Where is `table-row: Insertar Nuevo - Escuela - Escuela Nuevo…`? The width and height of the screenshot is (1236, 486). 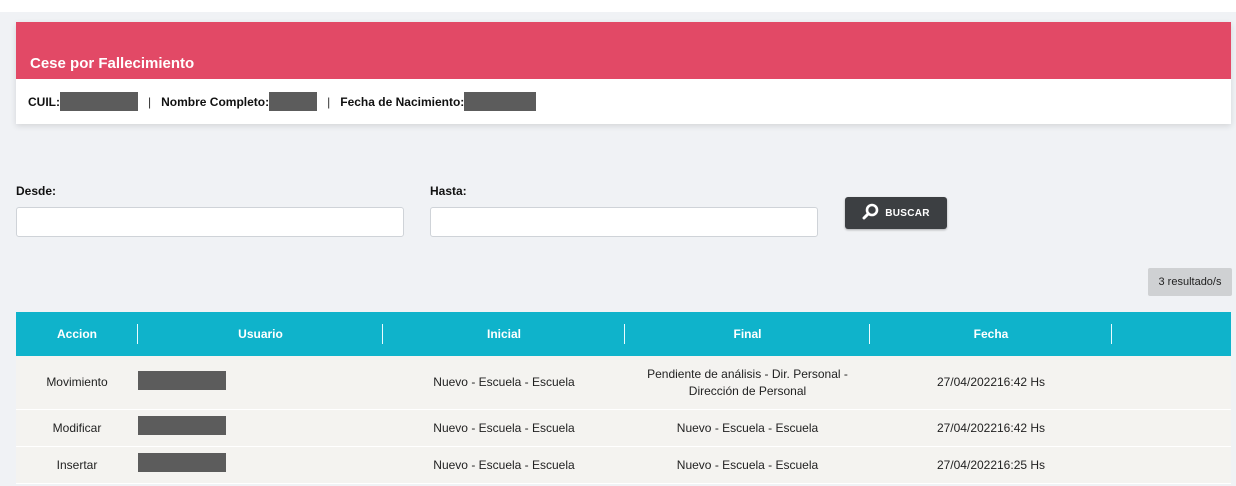 table-row: Insertar Nuevo - Escuela - Escuela Nuevo… is located at coordinates (623, 465).